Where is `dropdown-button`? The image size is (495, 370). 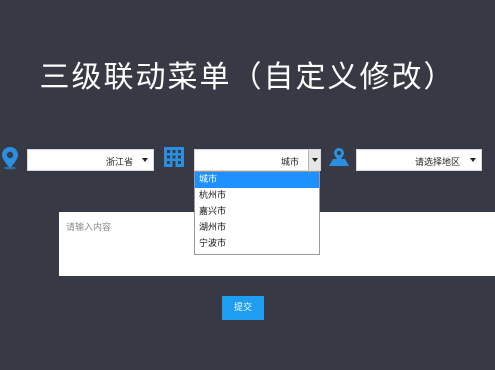
dropdown-button is located at coordinates (314, 160).